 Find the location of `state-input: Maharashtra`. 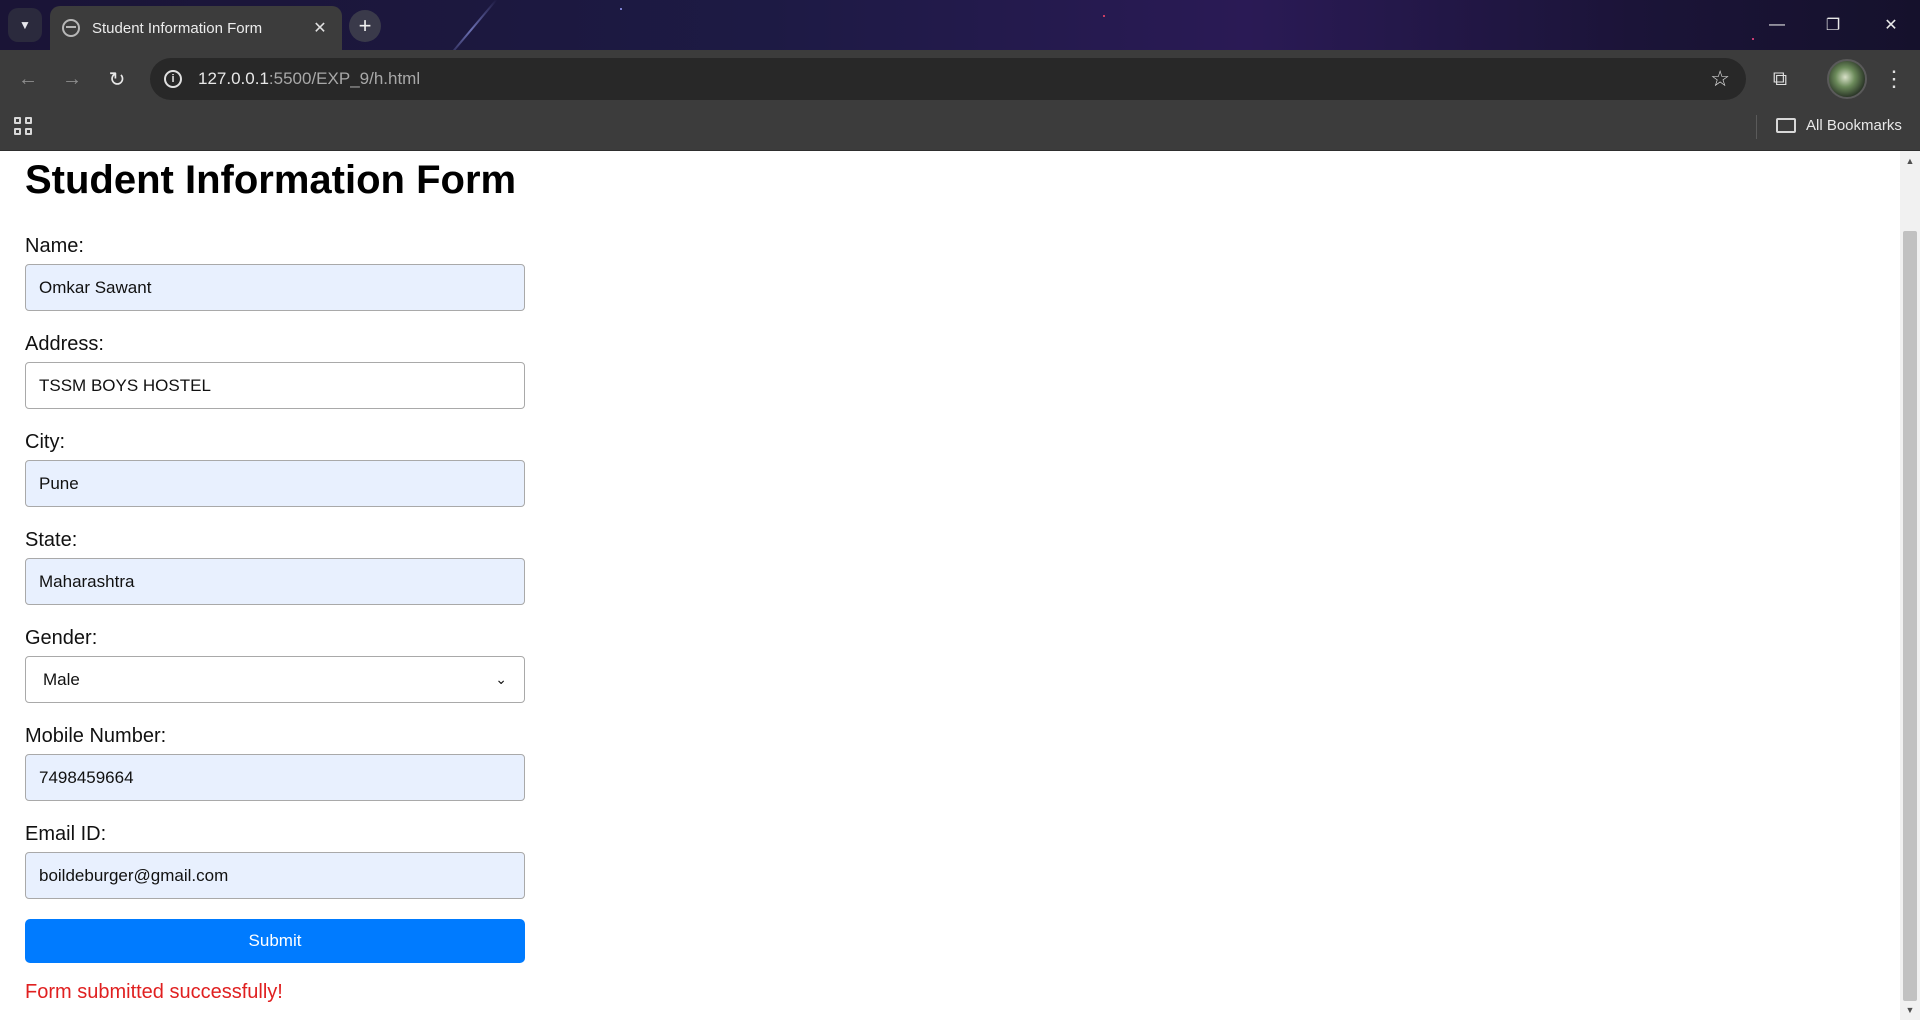

state-input: Maharashtra is located at coordinates (275, 581).